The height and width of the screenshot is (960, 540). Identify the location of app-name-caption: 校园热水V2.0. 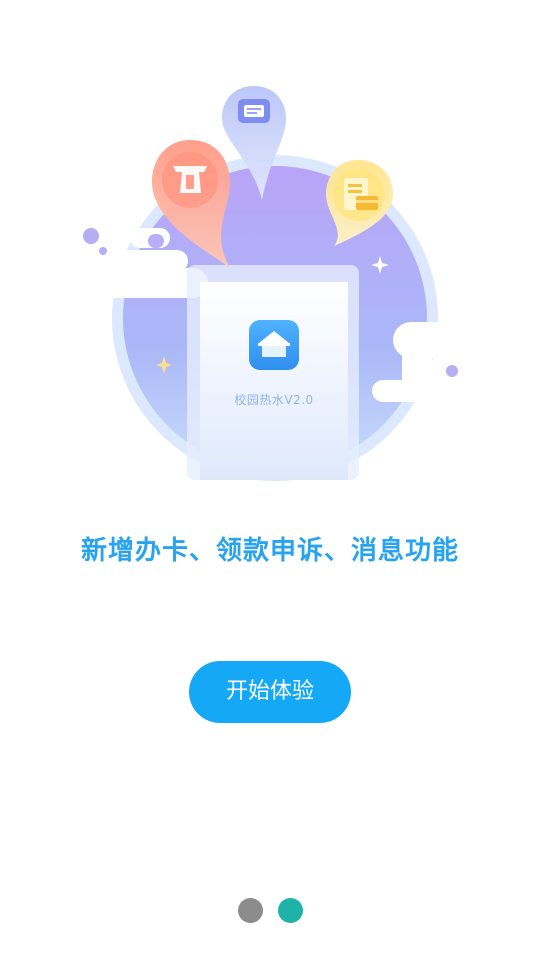
(274, 400).